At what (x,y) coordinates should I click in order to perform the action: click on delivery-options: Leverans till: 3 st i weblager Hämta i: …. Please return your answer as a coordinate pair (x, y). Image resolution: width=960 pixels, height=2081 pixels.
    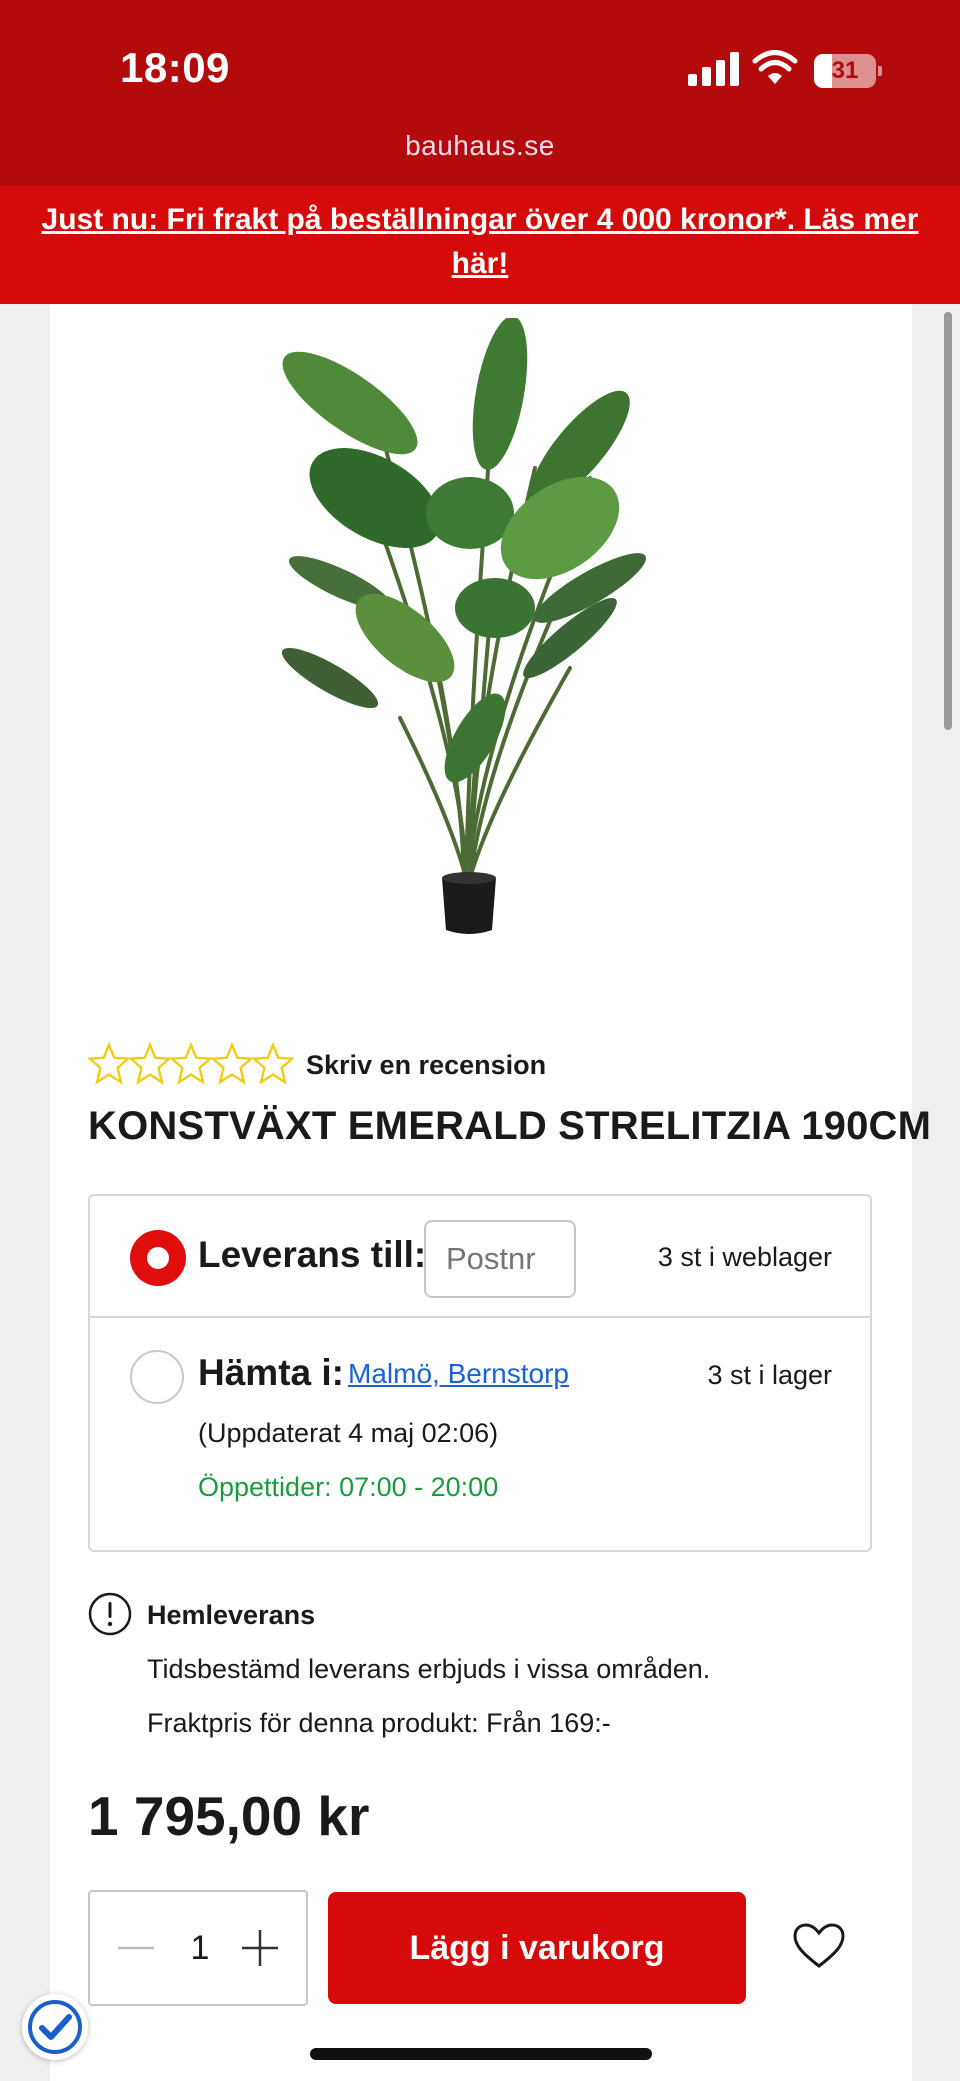
    Looking at the image, I should click on (480, 1373).